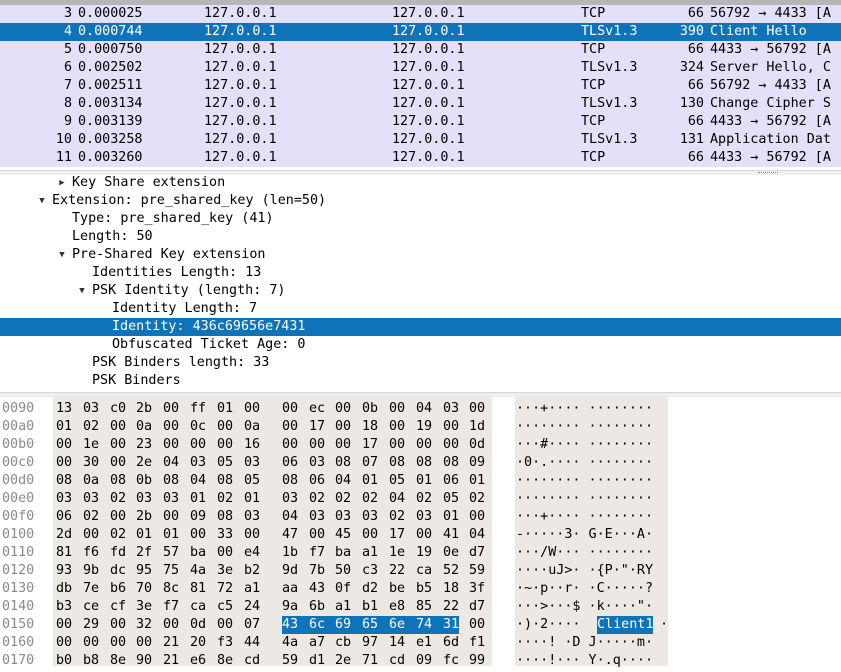  I want to click on hex-byte: a1, so click(343, 607).